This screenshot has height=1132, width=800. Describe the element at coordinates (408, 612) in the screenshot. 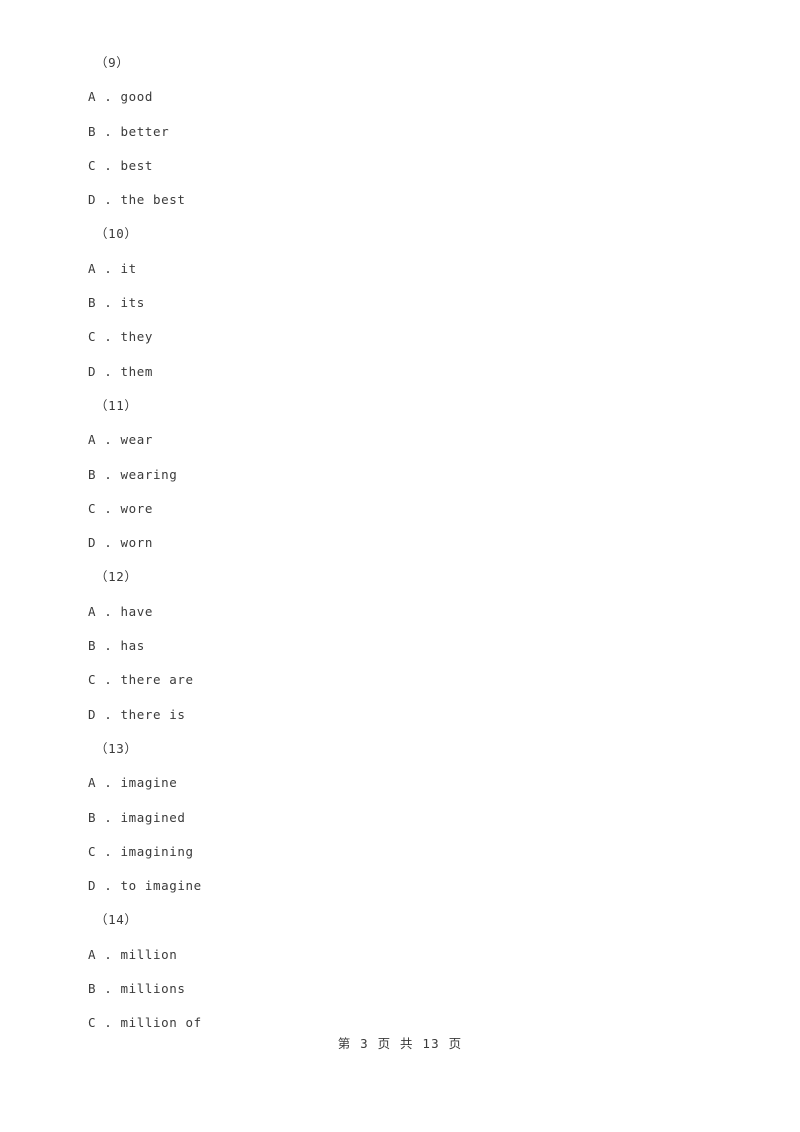

I see `answer-option: A . have` at that location.